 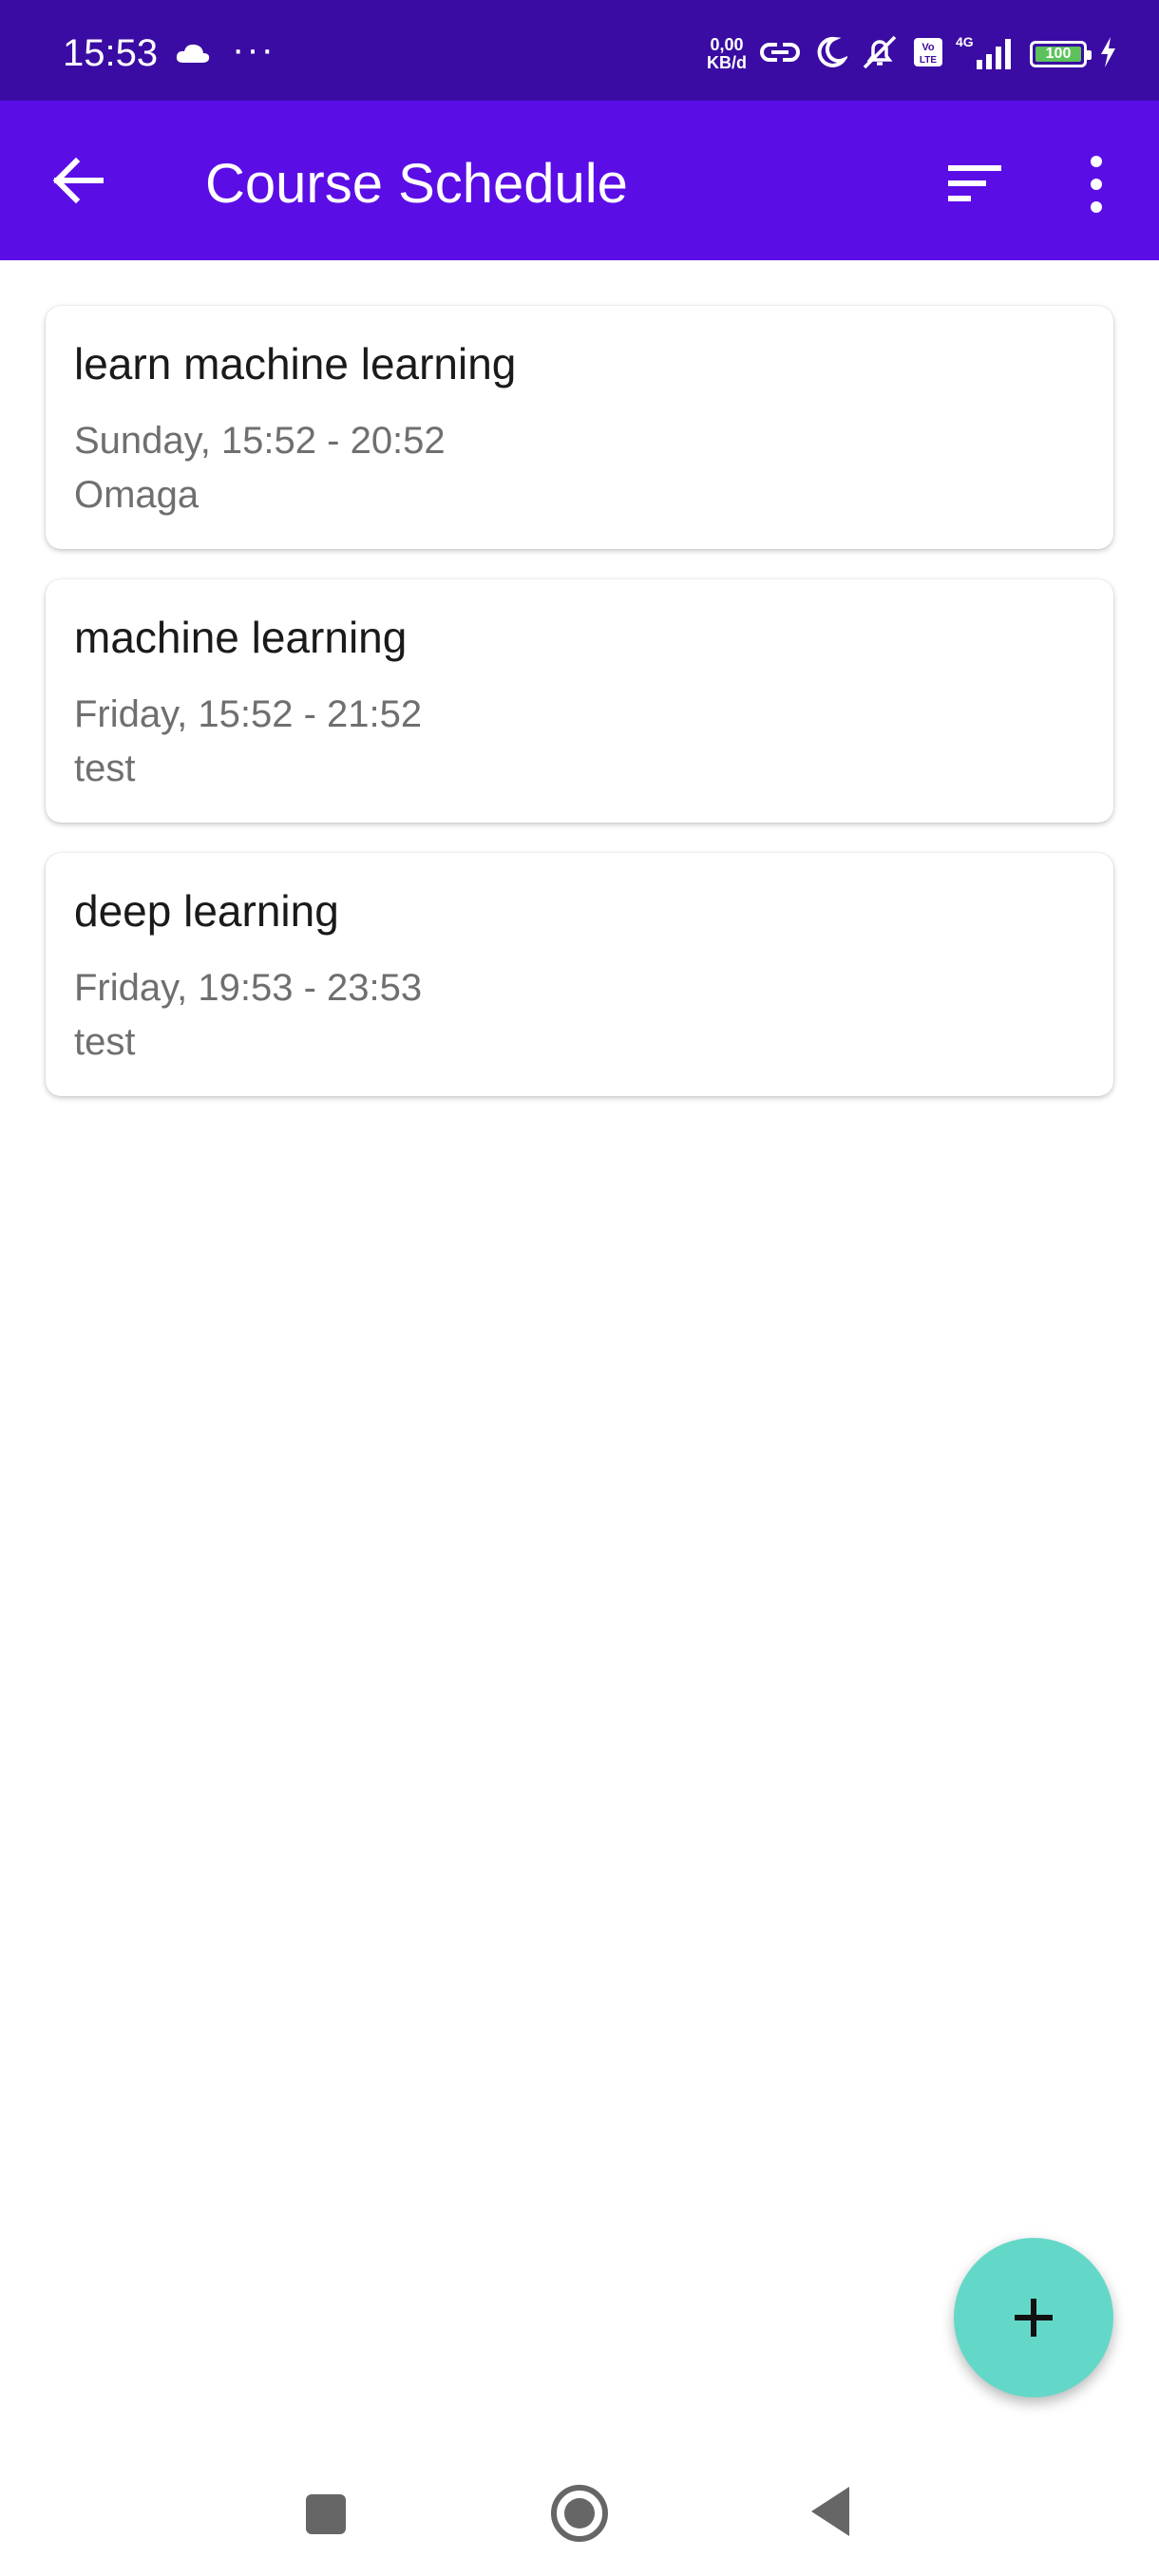 I want to click on battery-level: 100, so click(x=1058, y=54).